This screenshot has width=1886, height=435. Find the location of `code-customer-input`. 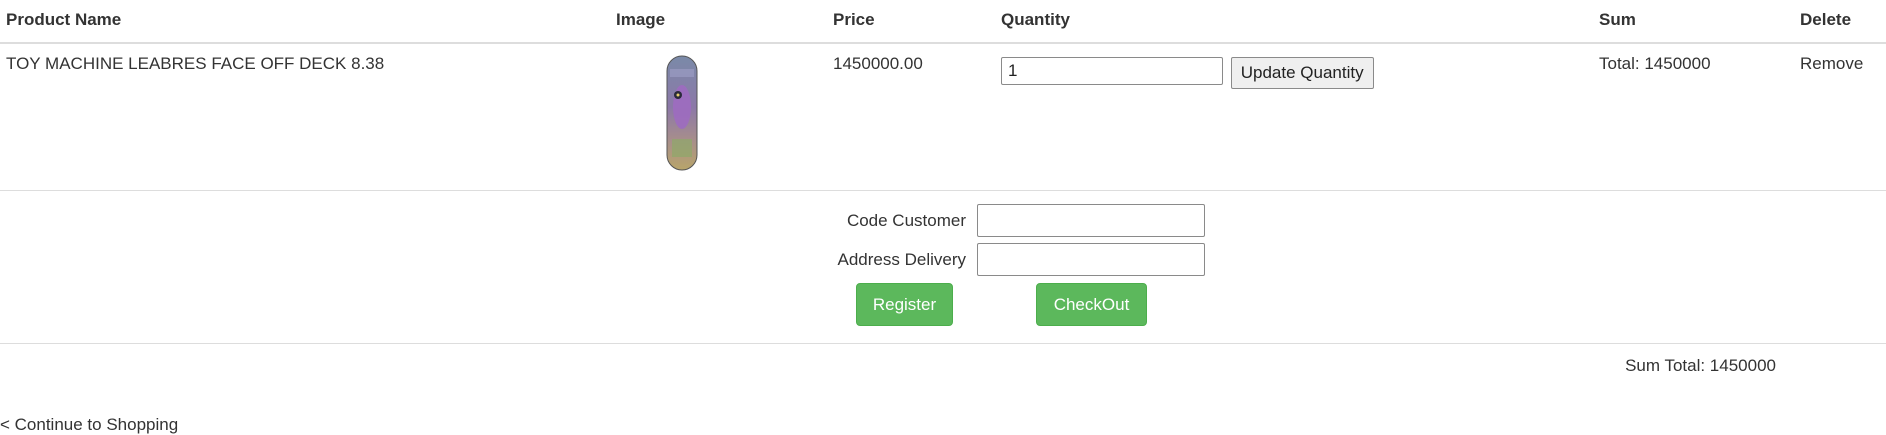

code-customer-input is located at coordinates (1091, 220).